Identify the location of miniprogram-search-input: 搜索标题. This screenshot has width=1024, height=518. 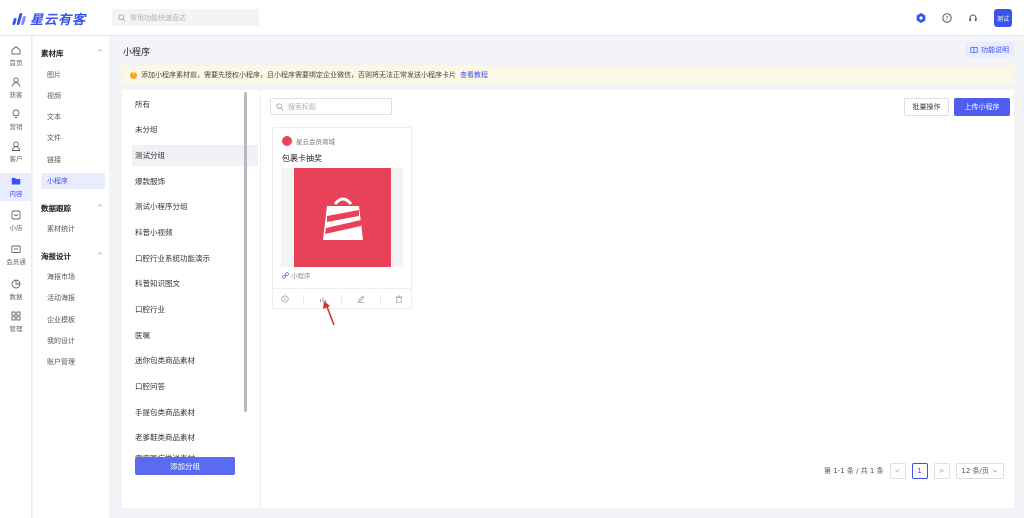
(331, 106).